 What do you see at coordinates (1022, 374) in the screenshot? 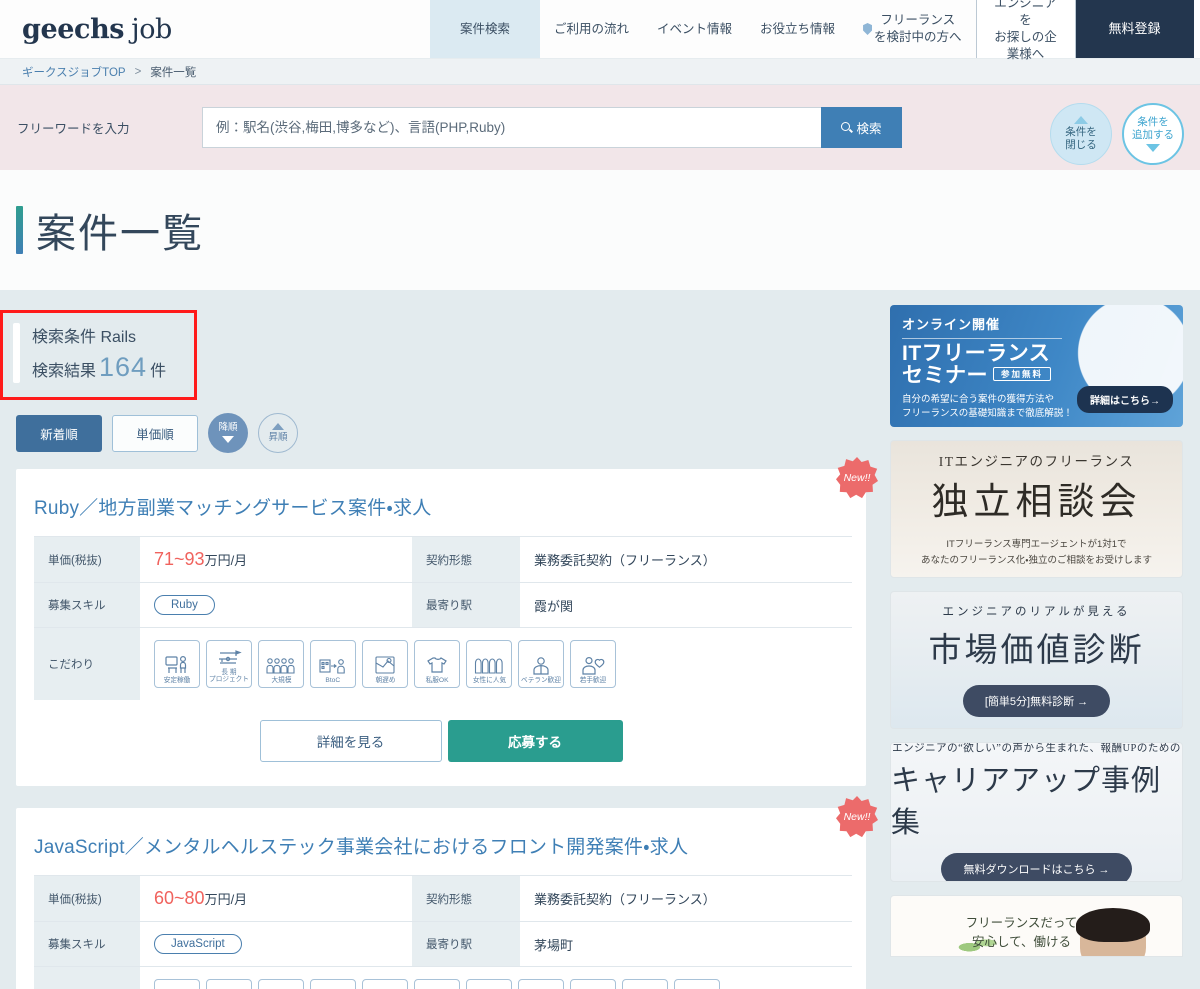
I see `seminar-free-pill: 参加無料` at bounding box center [1022, 374].